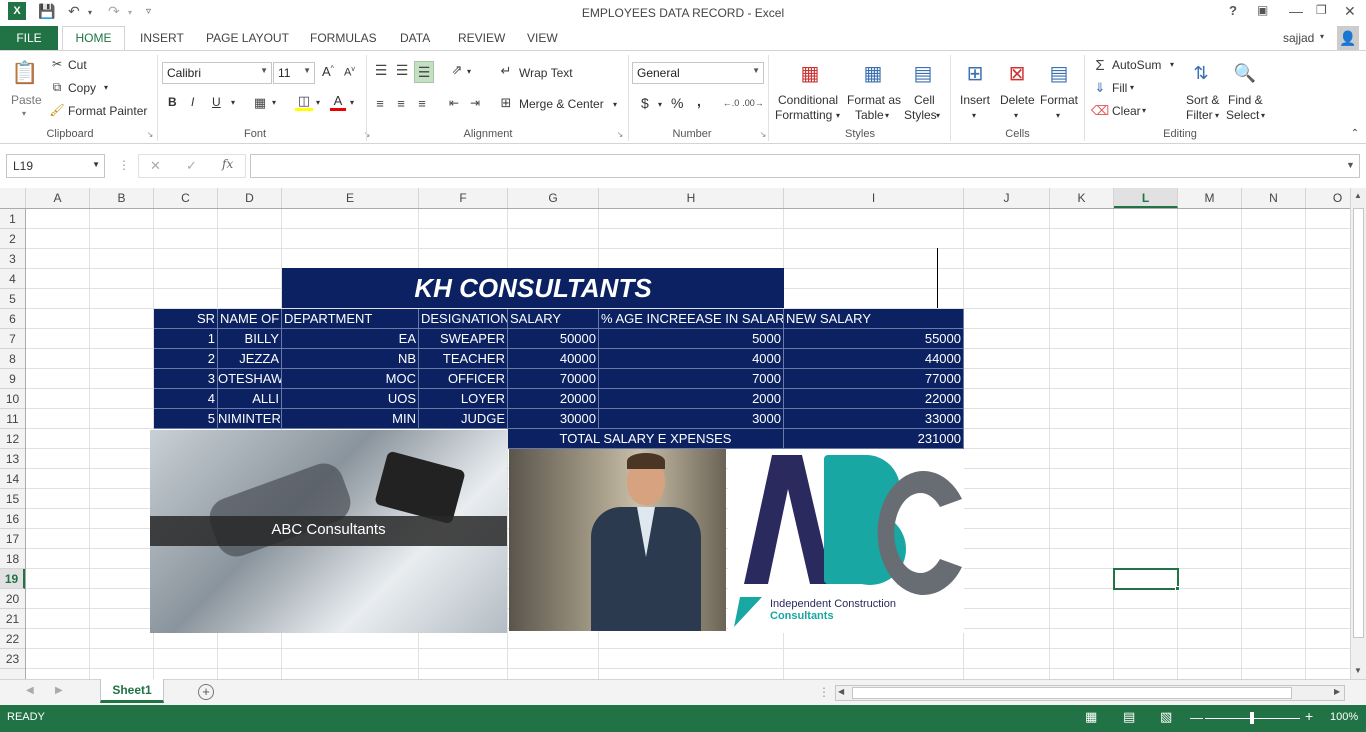 The image size is (1366, 732). I want to click on cell-dept: MIN, so click(350, 419).